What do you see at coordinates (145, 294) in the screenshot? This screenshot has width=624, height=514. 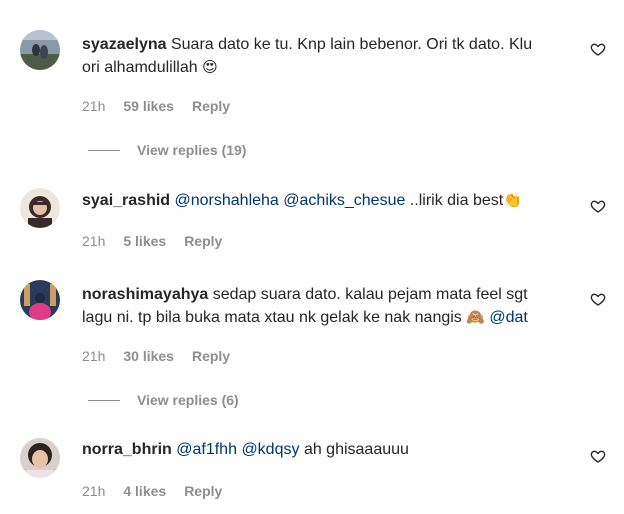 I see `comment-username: norashimayahya` at bounding box center [145, 294].